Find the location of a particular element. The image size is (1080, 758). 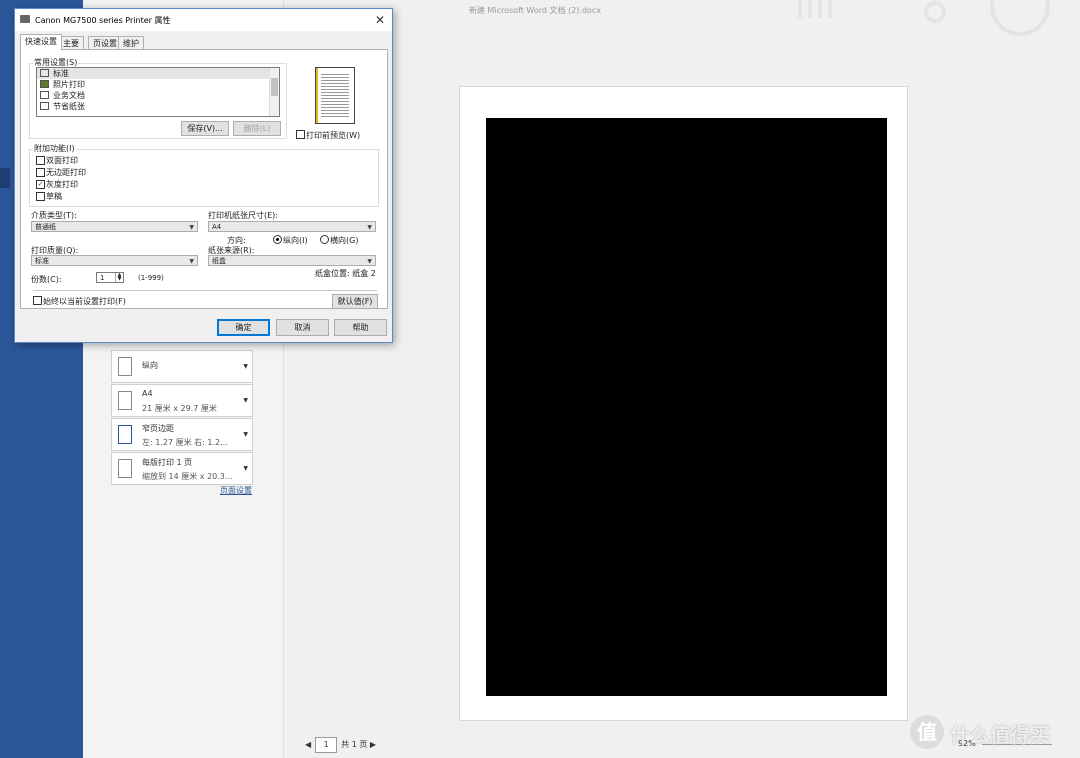

prev-page-icon: ◀ is located at coordinates (308, 744).